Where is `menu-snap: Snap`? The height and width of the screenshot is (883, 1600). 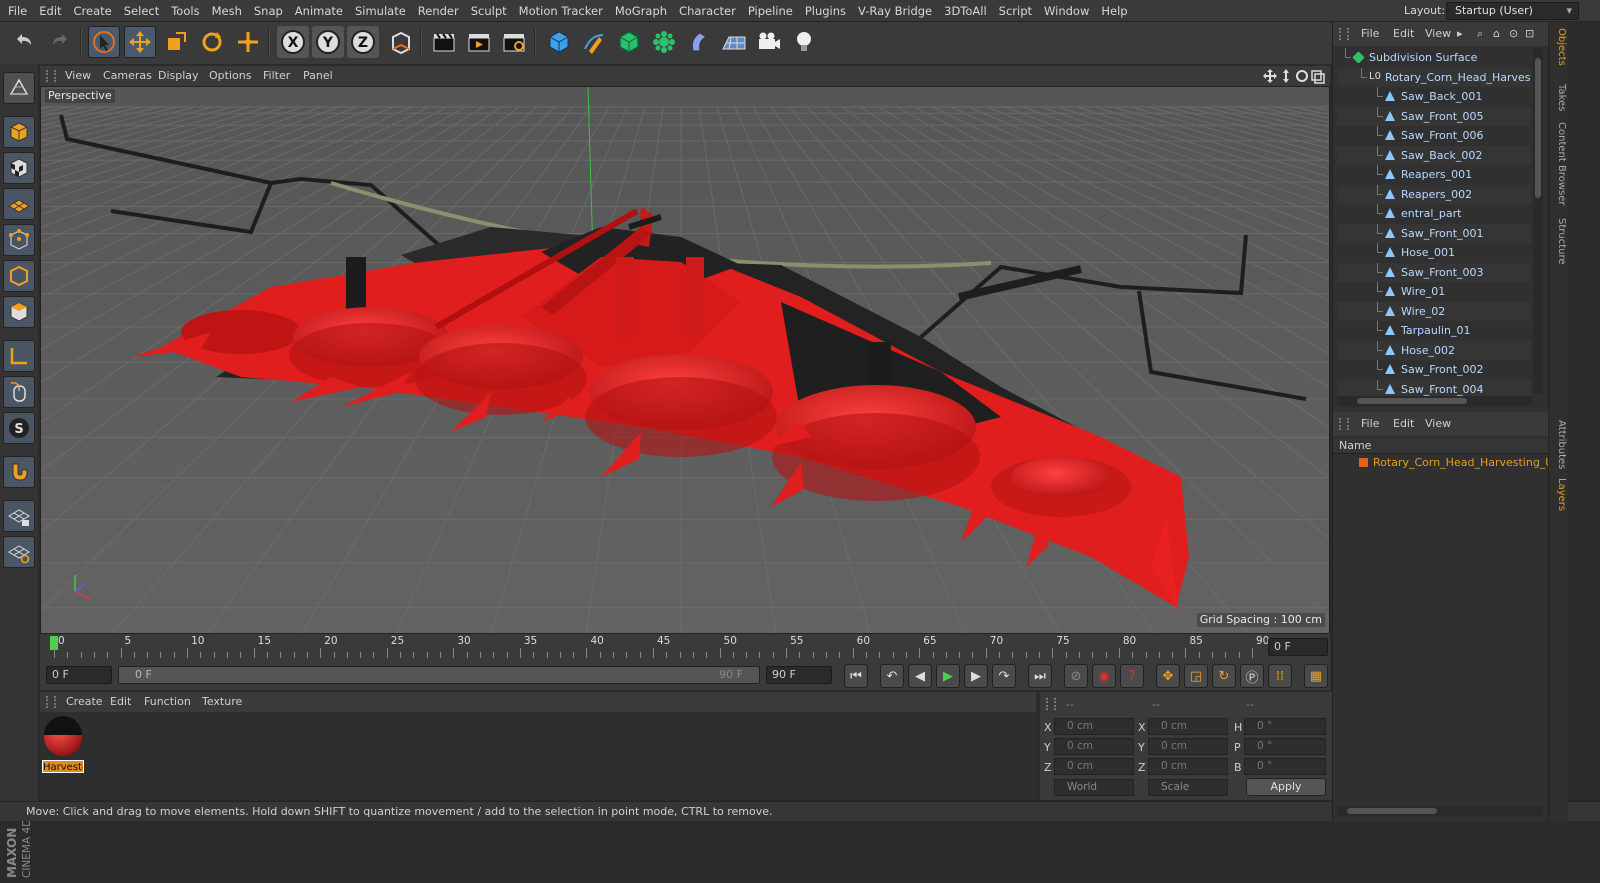 menu-snap: Snap is located at coordinates (268, 11).